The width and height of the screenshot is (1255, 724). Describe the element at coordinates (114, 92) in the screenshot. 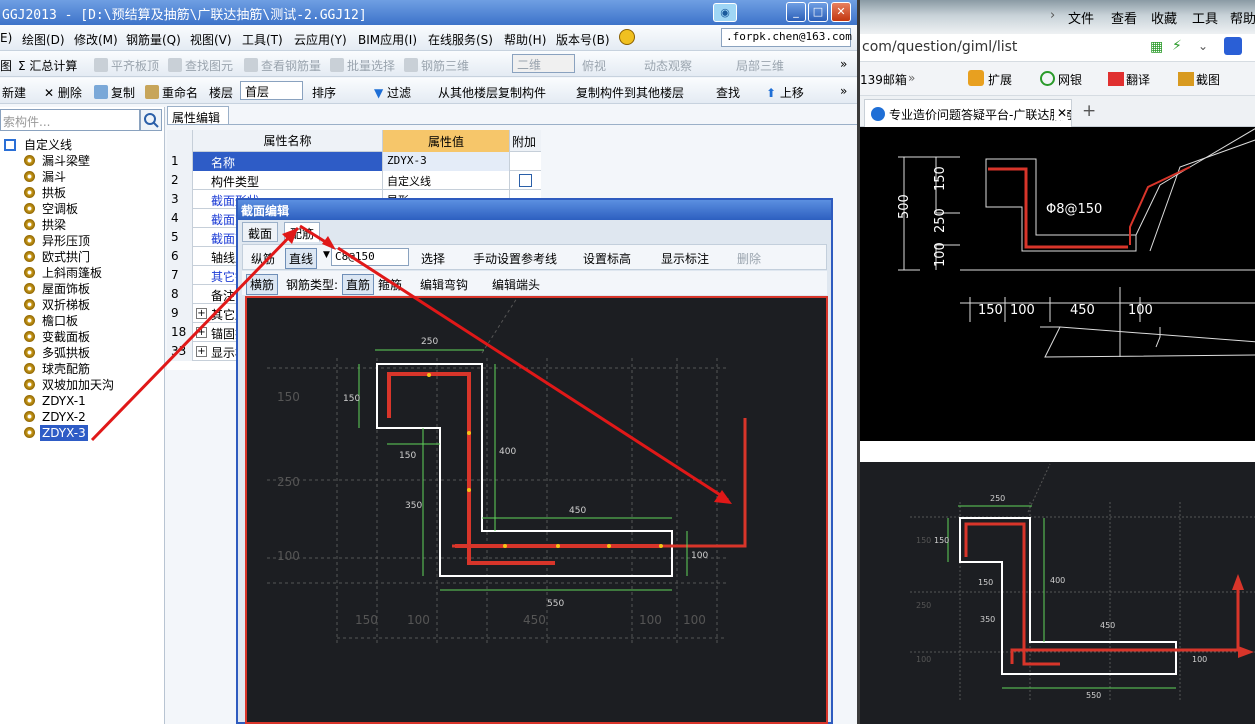

I see `copy-button: 复制` at that location.